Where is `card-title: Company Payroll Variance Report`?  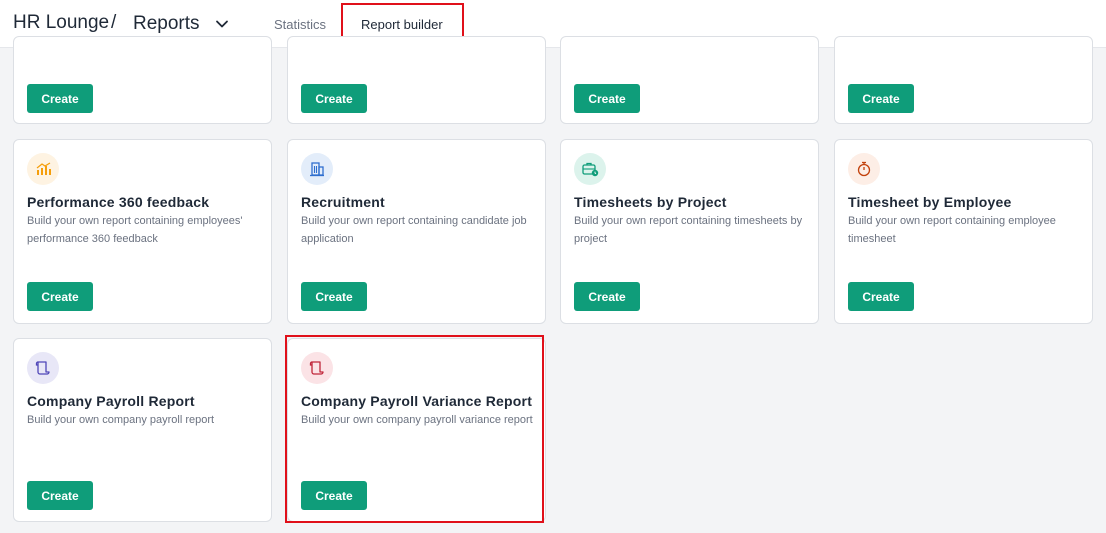
card-title: Company Payroll Variance Report is located at coordinates (417, 401).